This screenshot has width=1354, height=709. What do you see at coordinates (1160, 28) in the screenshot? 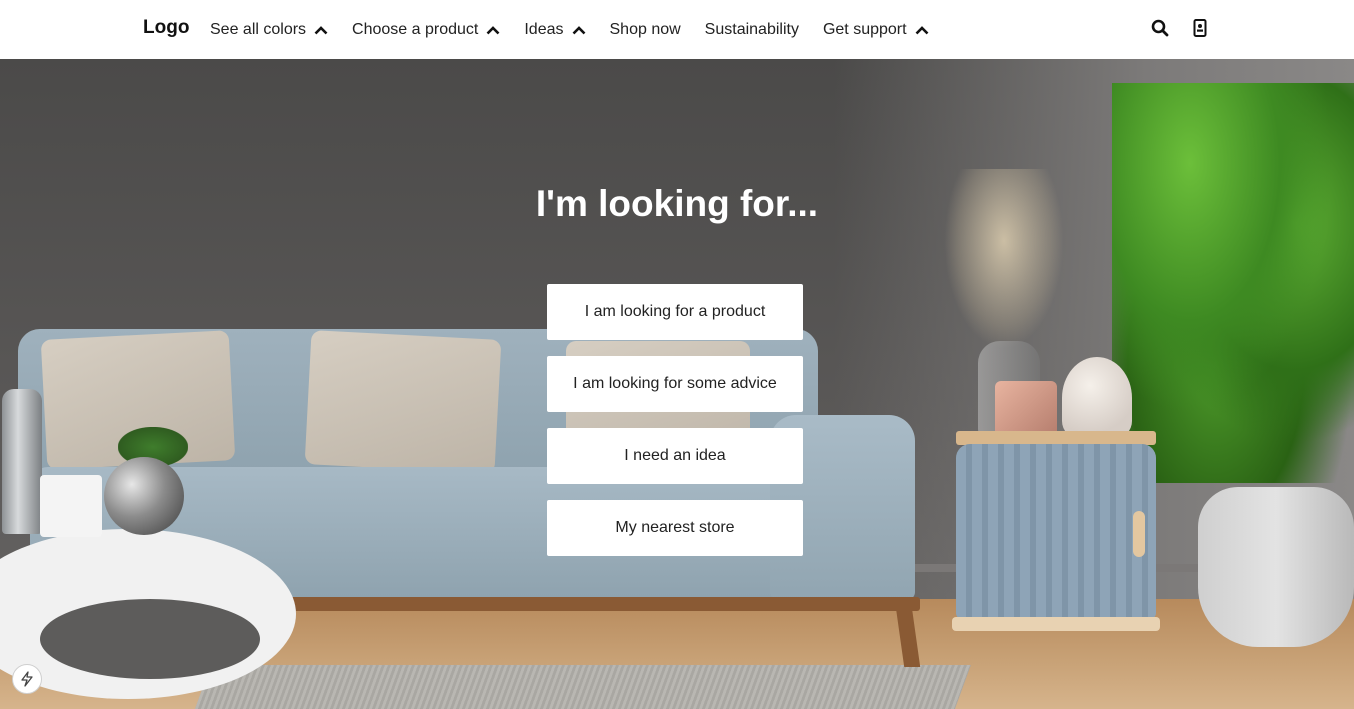
I see `search-icon` at bounding box center [1160, 28].